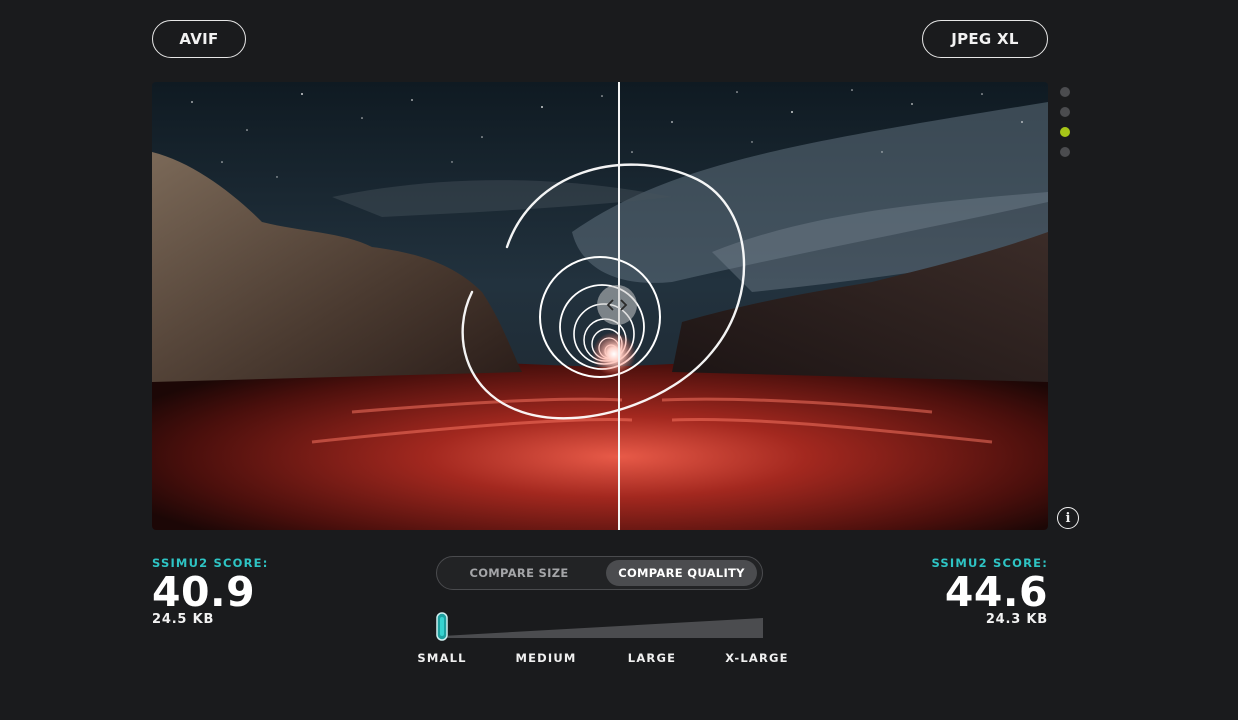 This screenshot has height=720, width=1238. I want to click on slider-track, so click(602, 628).